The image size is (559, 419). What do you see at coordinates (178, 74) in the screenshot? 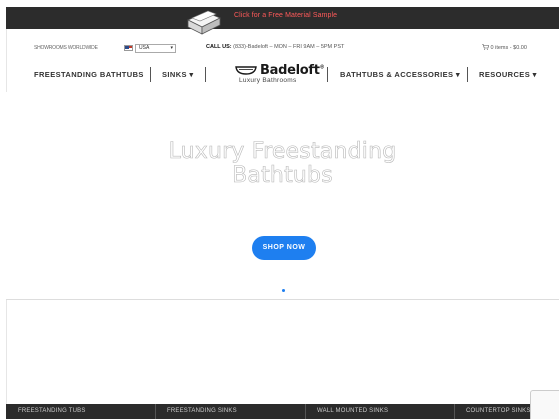
I see `nav-sinks: SINKS ▾` at bounding box center [178, 74].